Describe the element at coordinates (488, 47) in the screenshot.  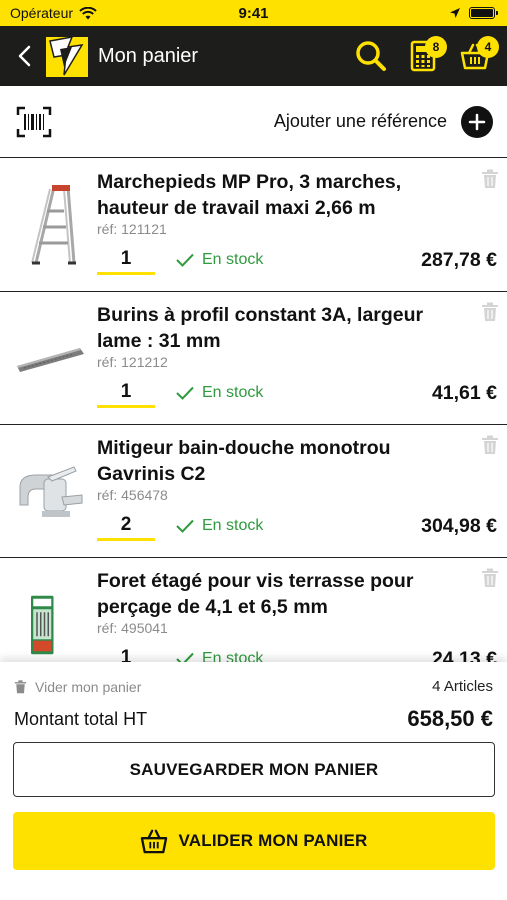
I see `cart-badge: 4` at that location.